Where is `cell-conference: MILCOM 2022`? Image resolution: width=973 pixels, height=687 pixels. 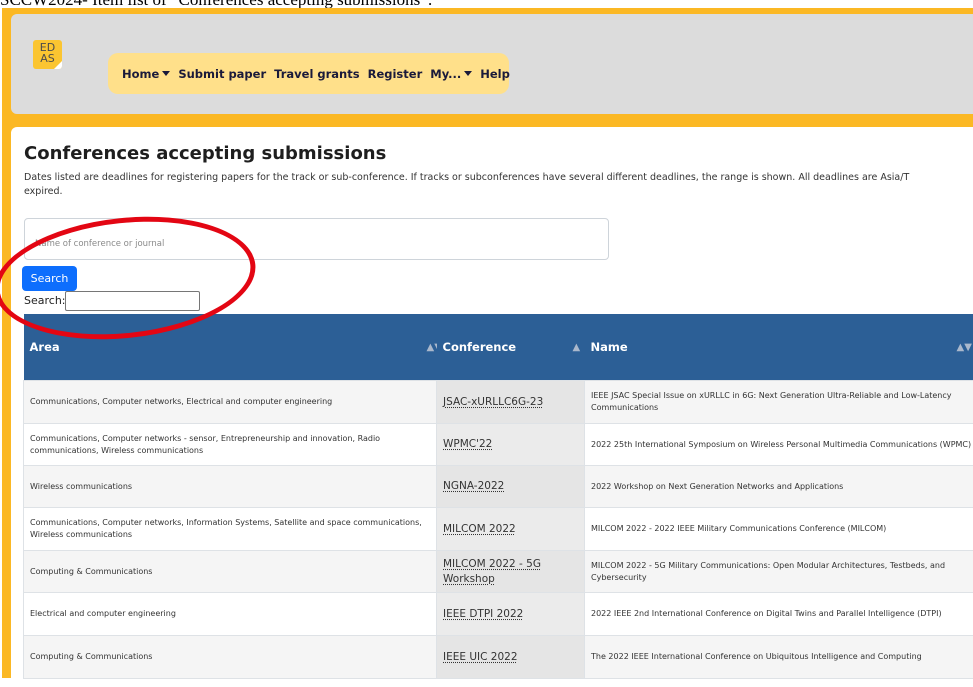 cell-conference: MILCOM 2022 is located at coordinates (511, 529).